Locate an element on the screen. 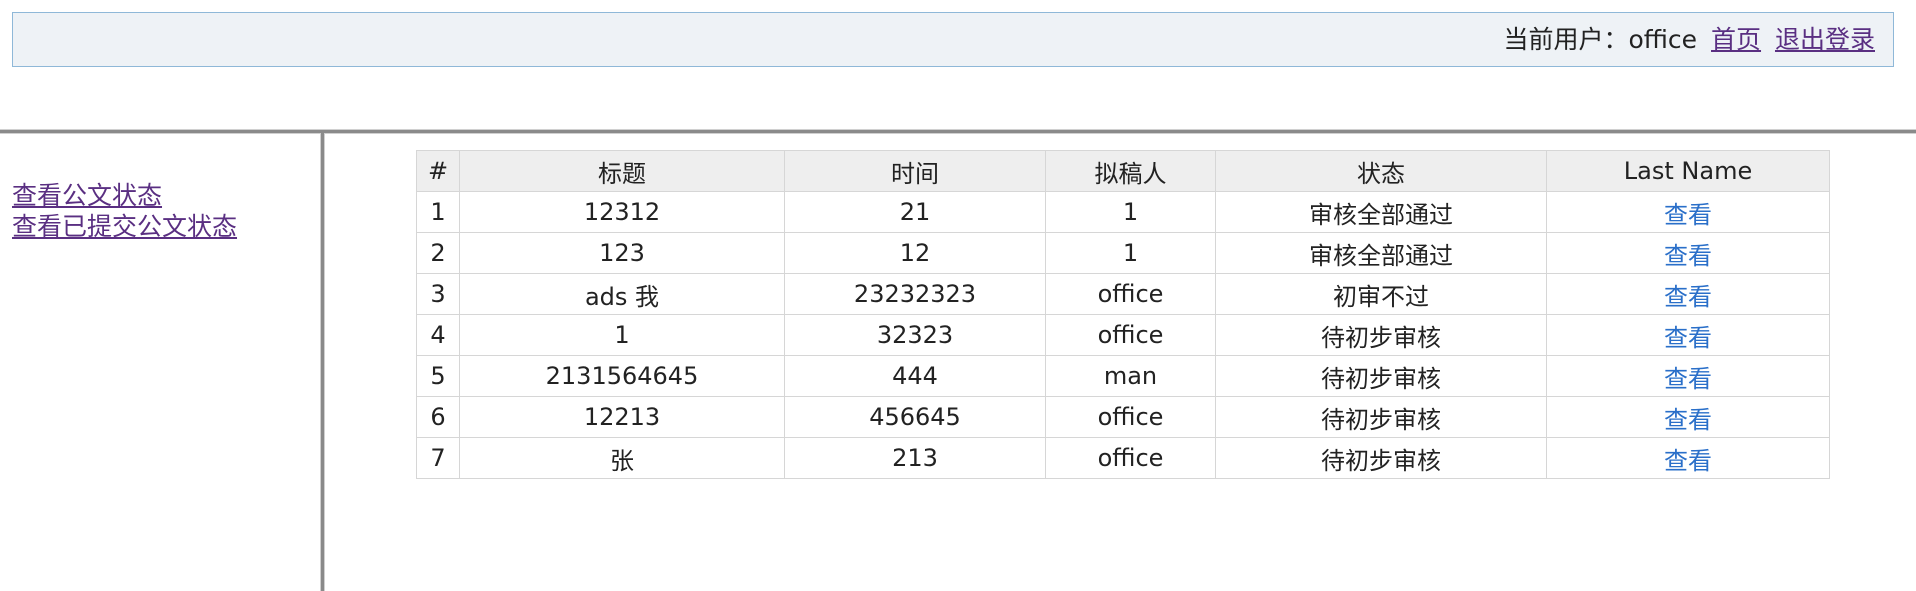 The image size is (1916, 591). row-time: 12 is located at coordinates (915, 253).